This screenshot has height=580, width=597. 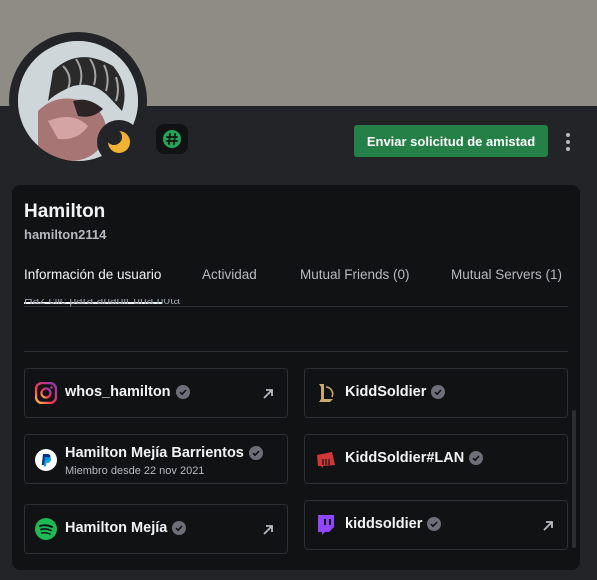 I want to click on username: hamilton2114, so click(x=65, y=234).